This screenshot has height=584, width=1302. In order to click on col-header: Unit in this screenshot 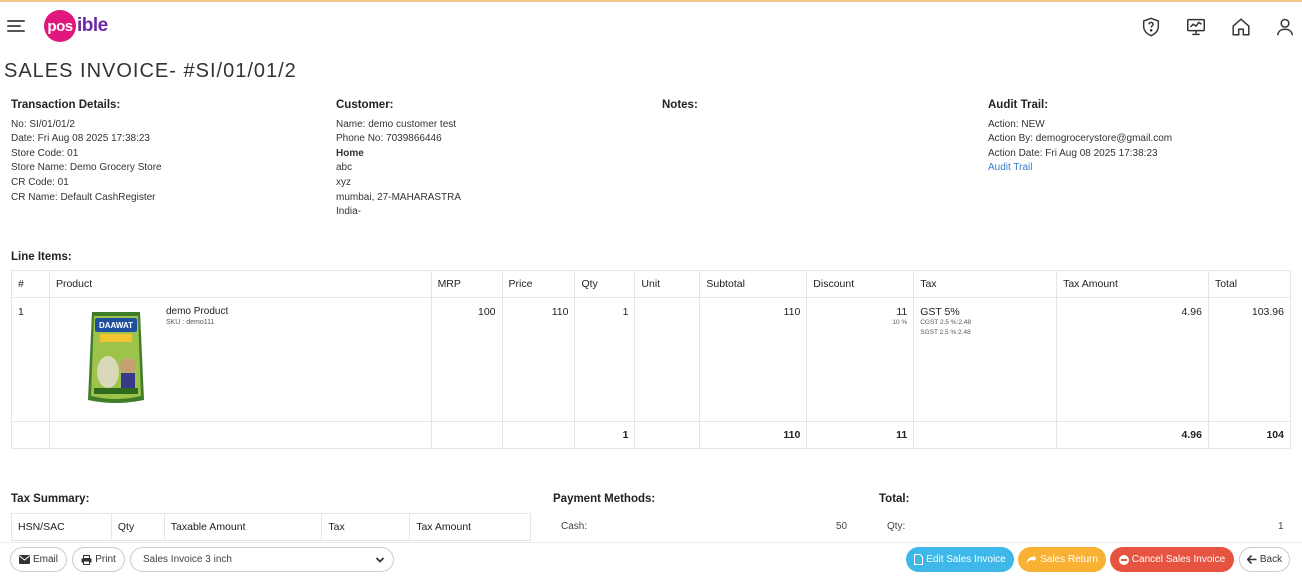, I will do `click(667, 284)`.